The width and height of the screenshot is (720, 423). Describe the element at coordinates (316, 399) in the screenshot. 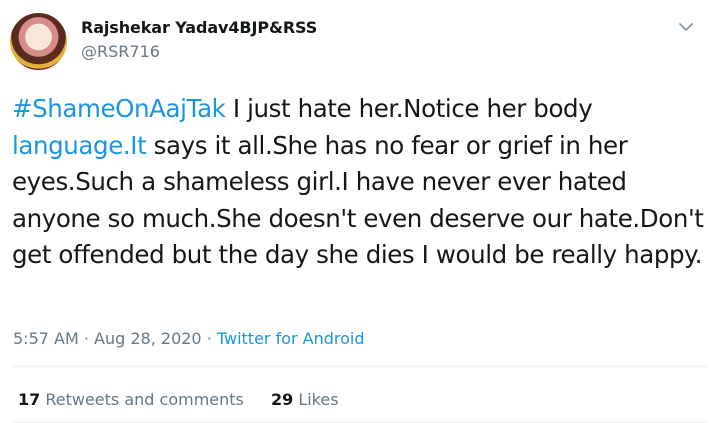

I see `likes-label: Likes` at that location.